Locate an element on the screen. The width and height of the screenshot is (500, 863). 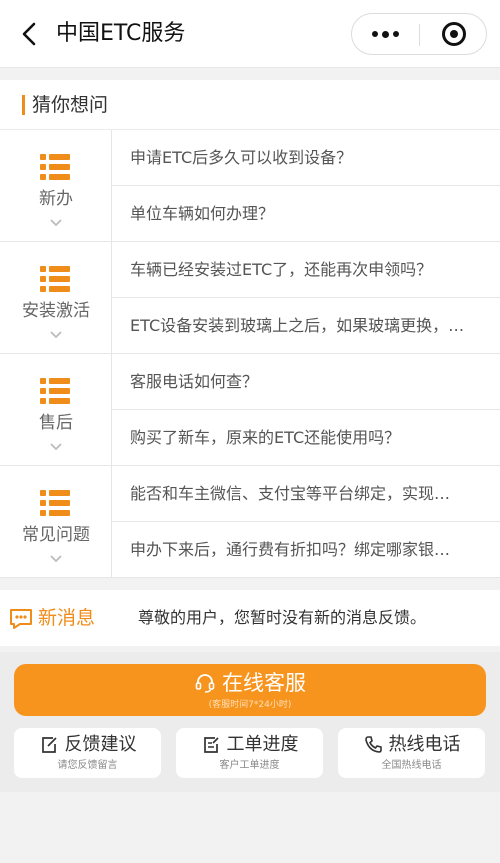
question-item: 购买了新车，原来的ETC还能使用吗？ is located at coordinates (306, 438).